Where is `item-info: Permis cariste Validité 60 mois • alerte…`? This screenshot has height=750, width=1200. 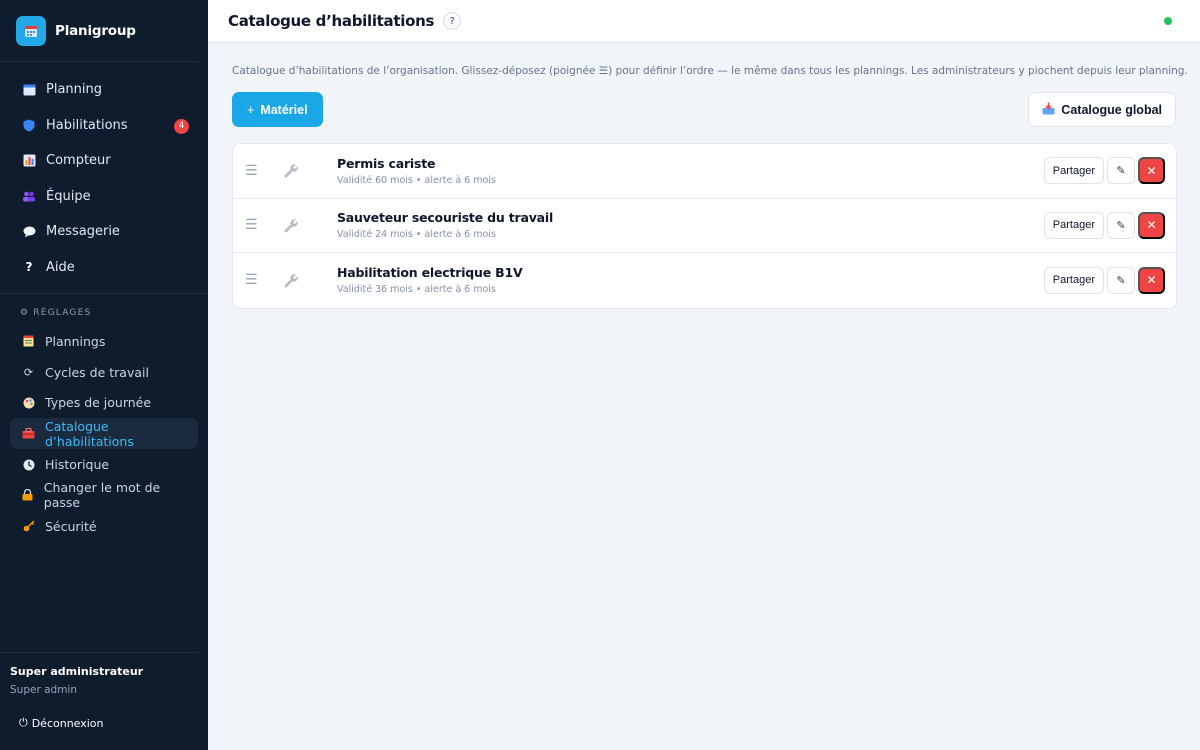 item-info: Permis cariste Validité 60 mois • alerte… is located at coordinates (690, 171).